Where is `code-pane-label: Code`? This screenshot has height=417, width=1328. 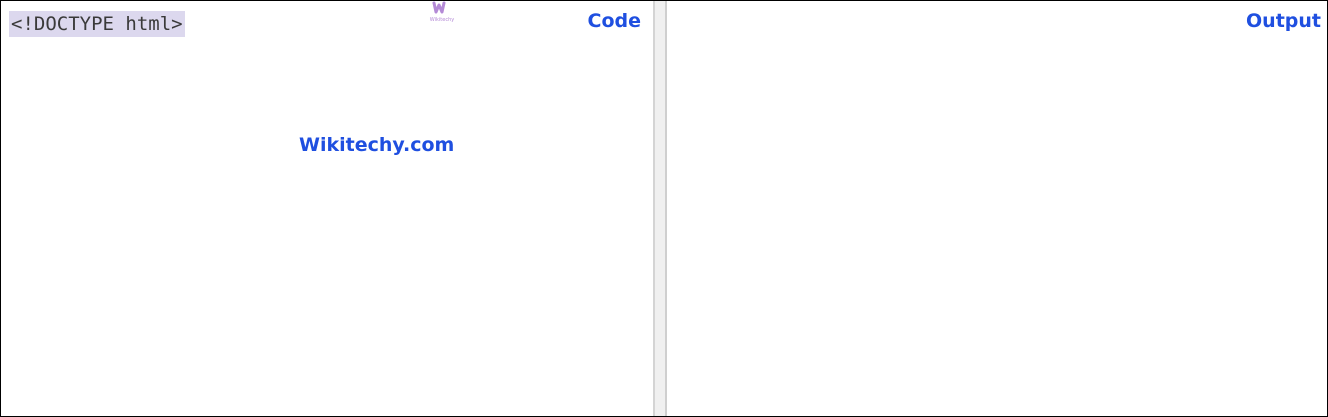 code-pane-label: Code is located at coordinates (614, 21).